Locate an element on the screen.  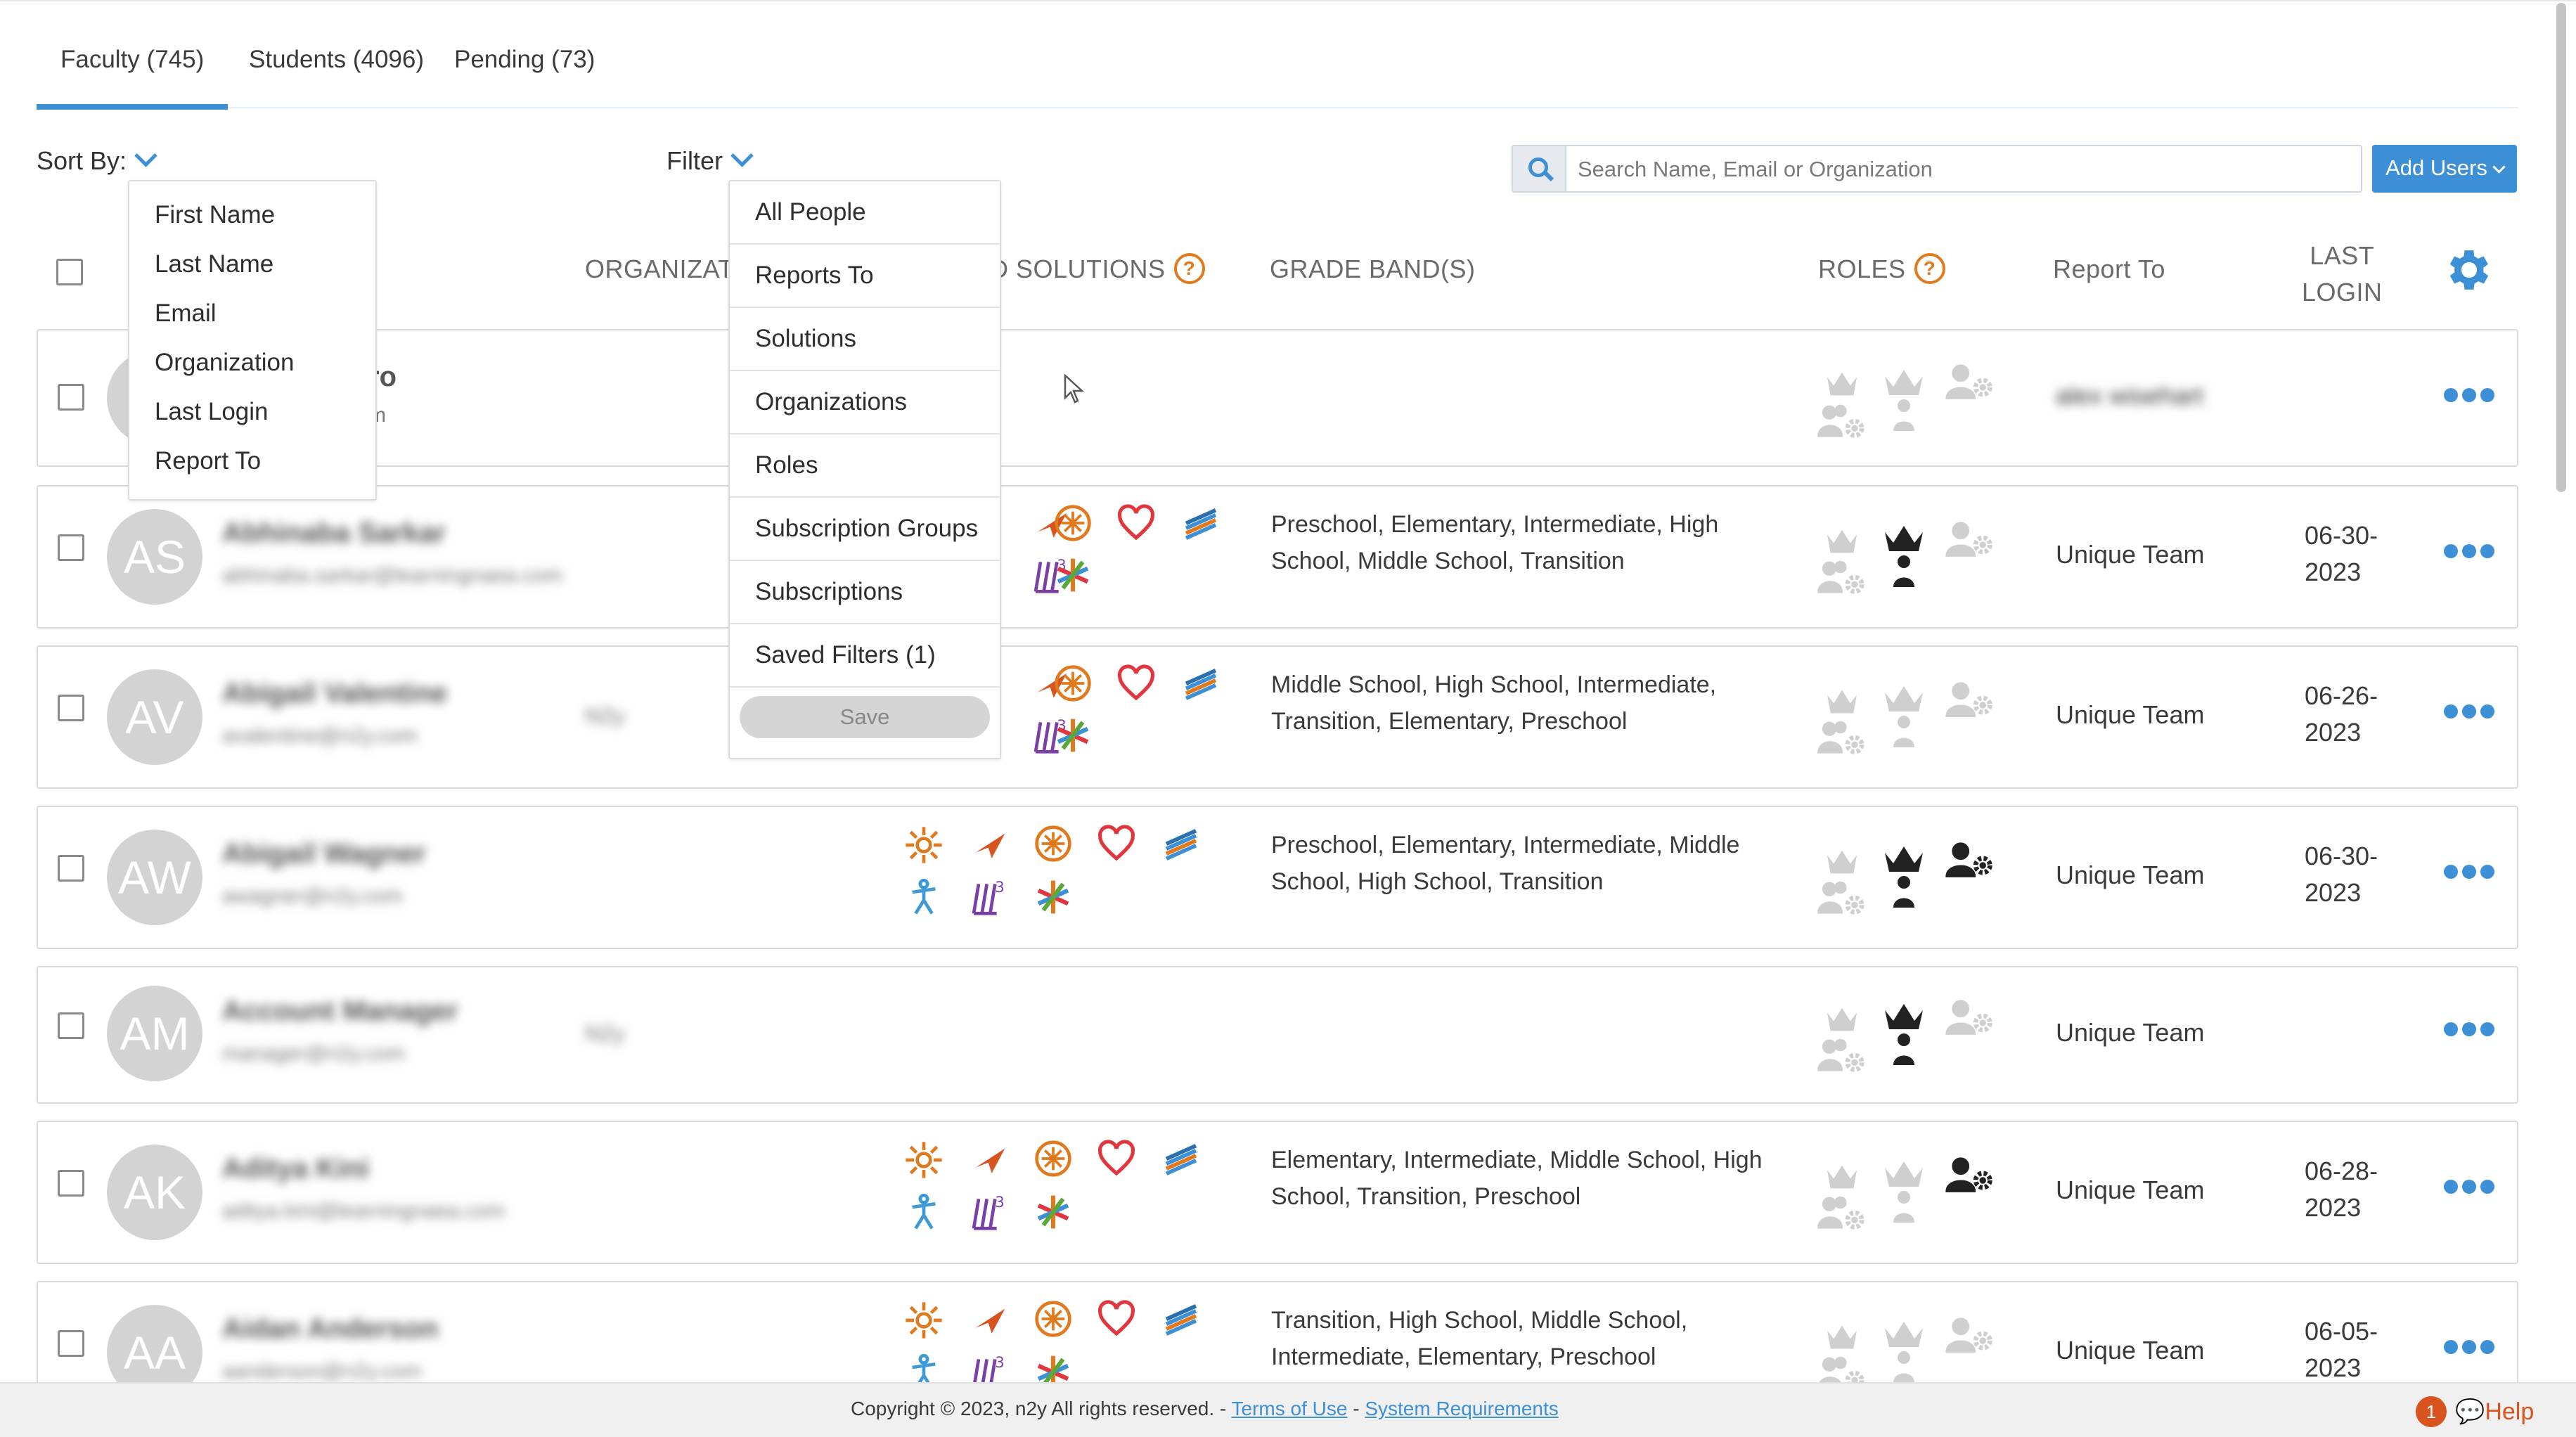
sort-option-last-login: Last Login is located at coordinates (212, 412).